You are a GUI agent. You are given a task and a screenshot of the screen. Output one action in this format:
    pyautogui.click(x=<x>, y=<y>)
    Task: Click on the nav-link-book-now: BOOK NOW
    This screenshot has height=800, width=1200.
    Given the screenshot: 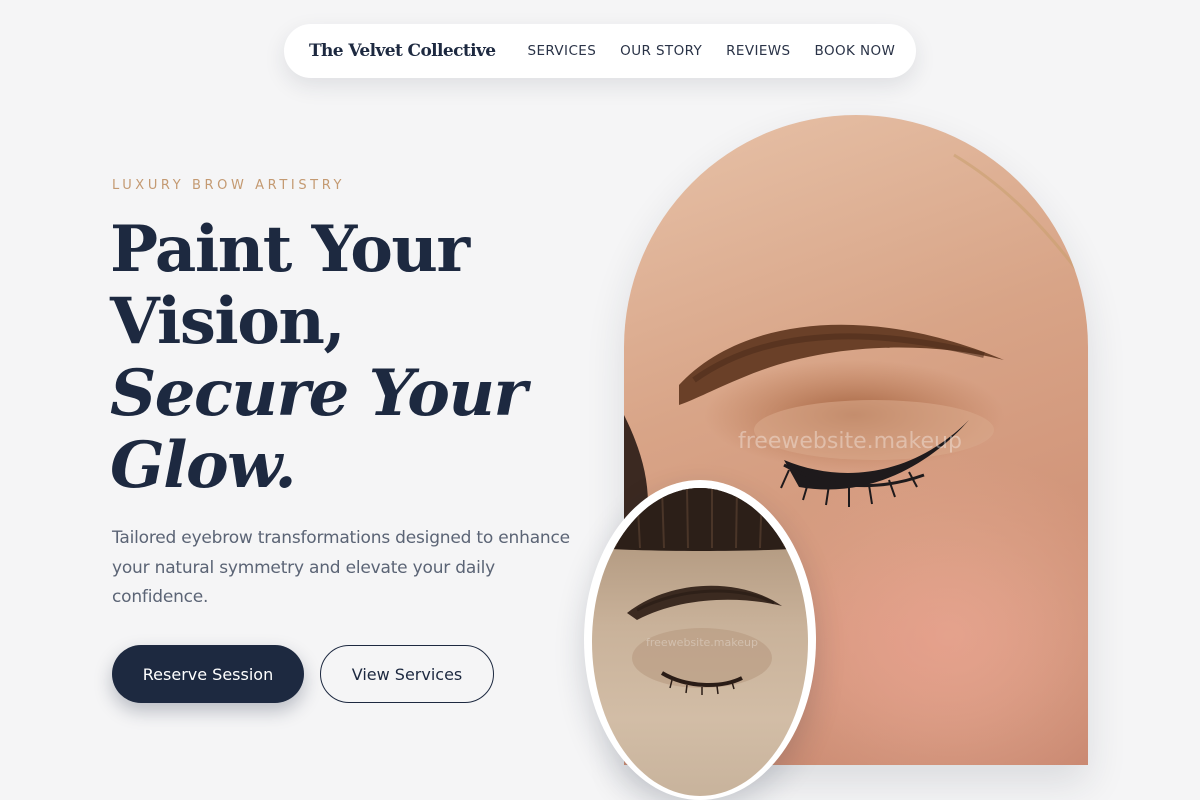 What is the action you would take?
    pyautogui.click(x=855, y=51)
    